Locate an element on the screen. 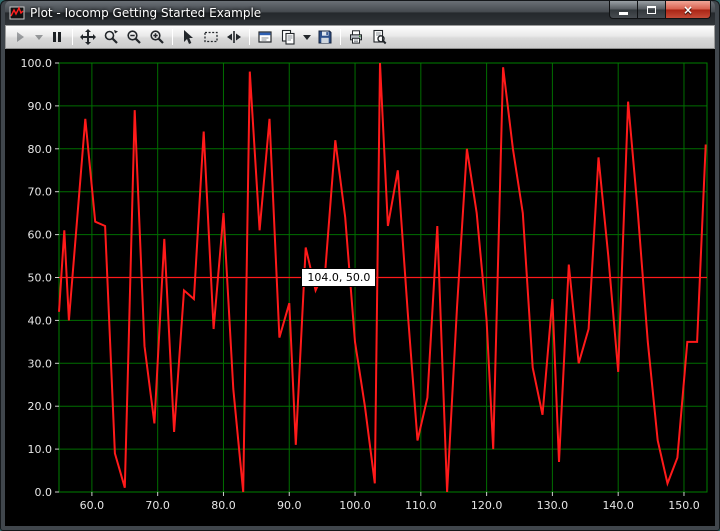 The image size is (720, 531). move-arrows-icon is located at coordinates (88, 37).